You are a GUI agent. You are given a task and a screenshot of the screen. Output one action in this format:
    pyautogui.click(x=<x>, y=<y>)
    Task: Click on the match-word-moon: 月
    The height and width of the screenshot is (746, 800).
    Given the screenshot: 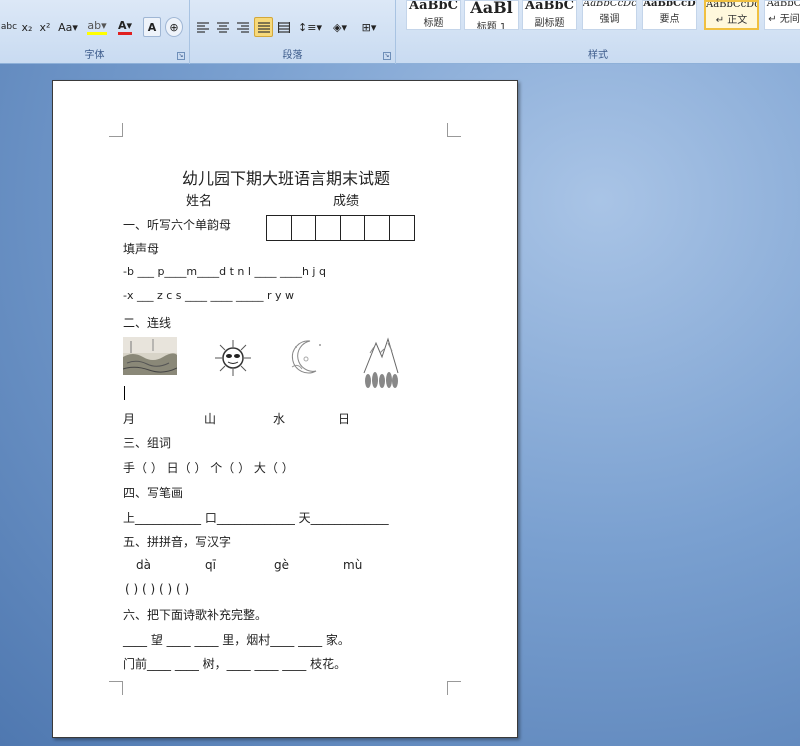 What is the action you would take?
    pyautogui.click(x=129, y=419)
    